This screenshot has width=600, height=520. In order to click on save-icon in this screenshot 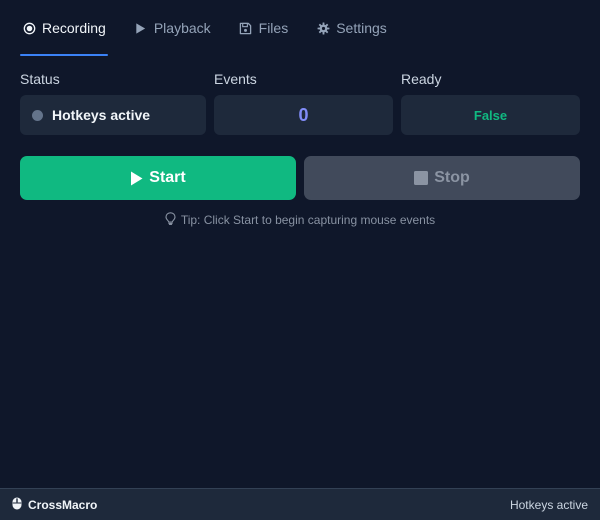, I will do `click(246, 28)`.